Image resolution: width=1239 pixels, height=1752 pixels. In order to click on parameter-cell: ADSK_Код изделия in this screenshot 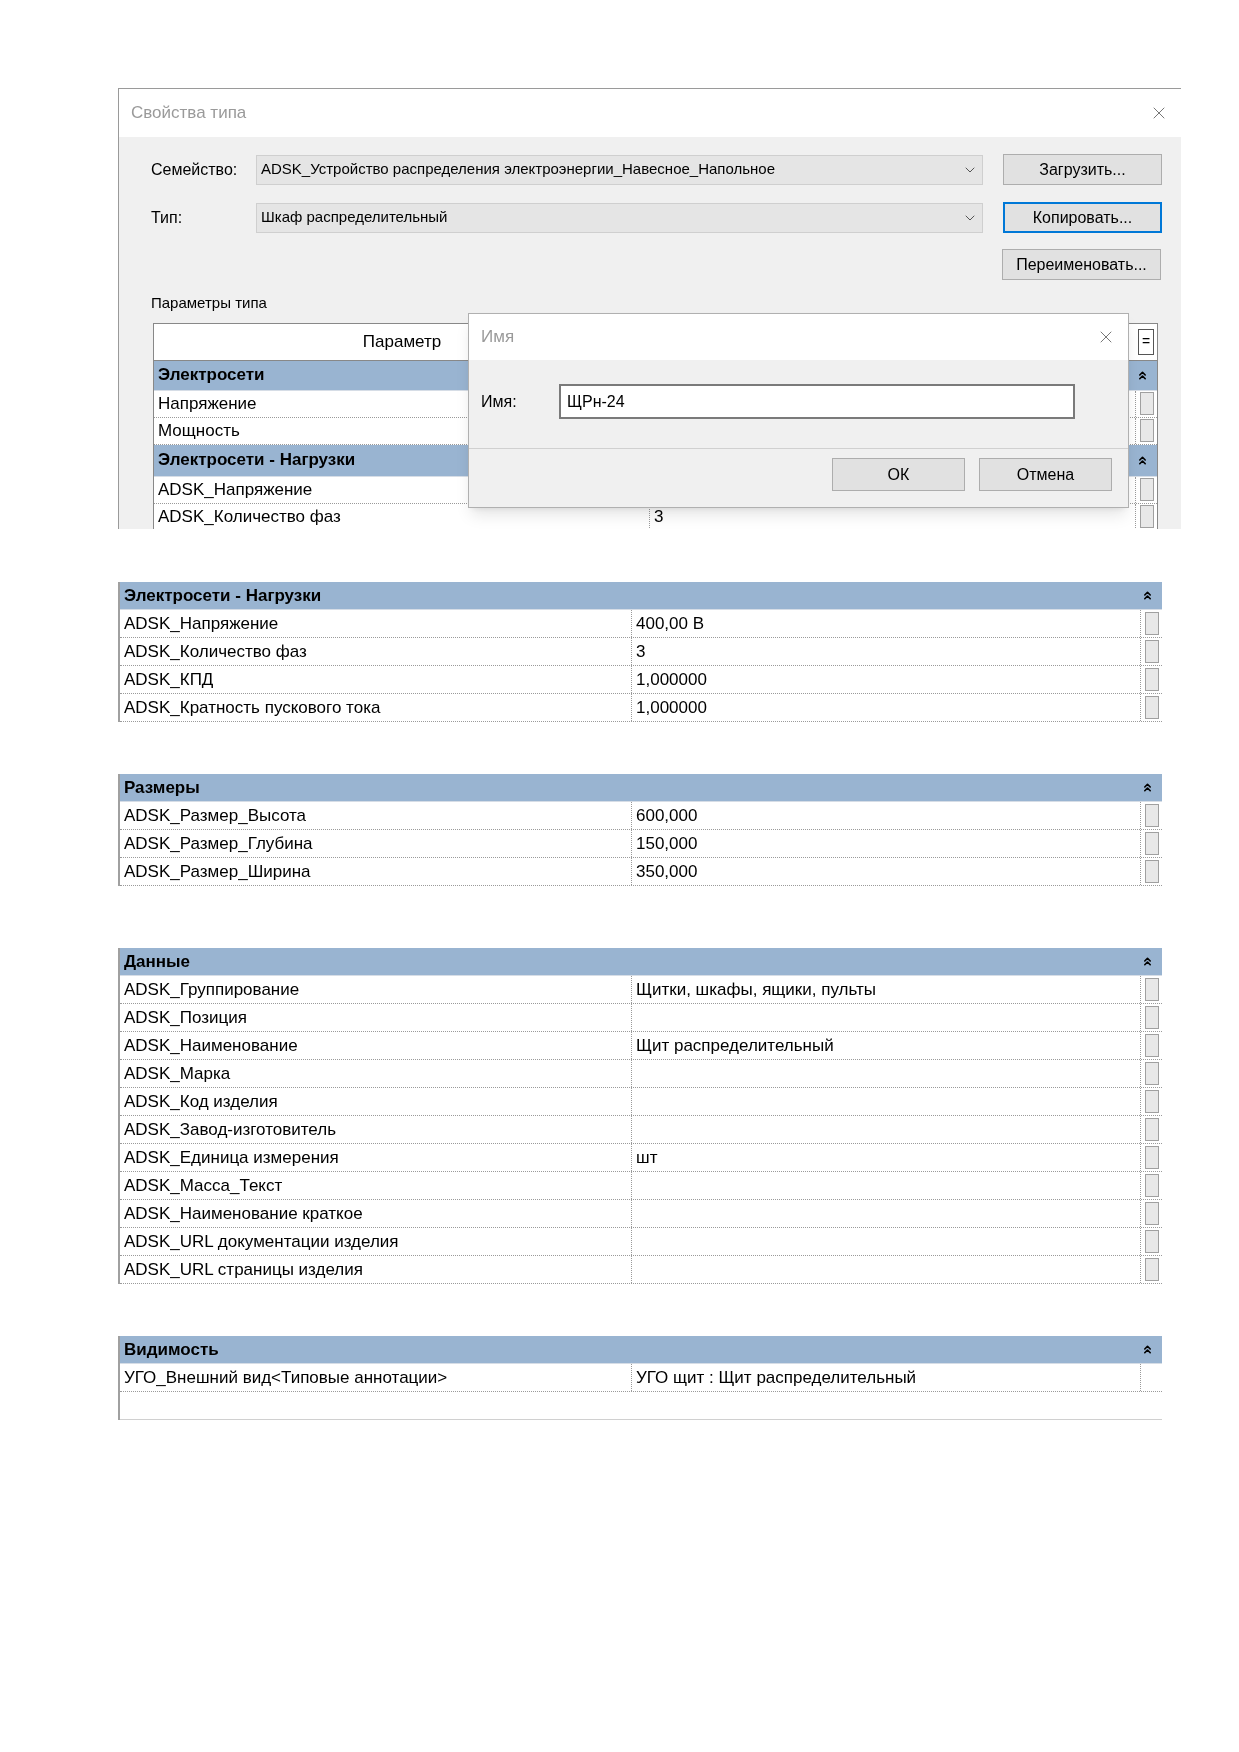, I will do `click(376, 1101)`.